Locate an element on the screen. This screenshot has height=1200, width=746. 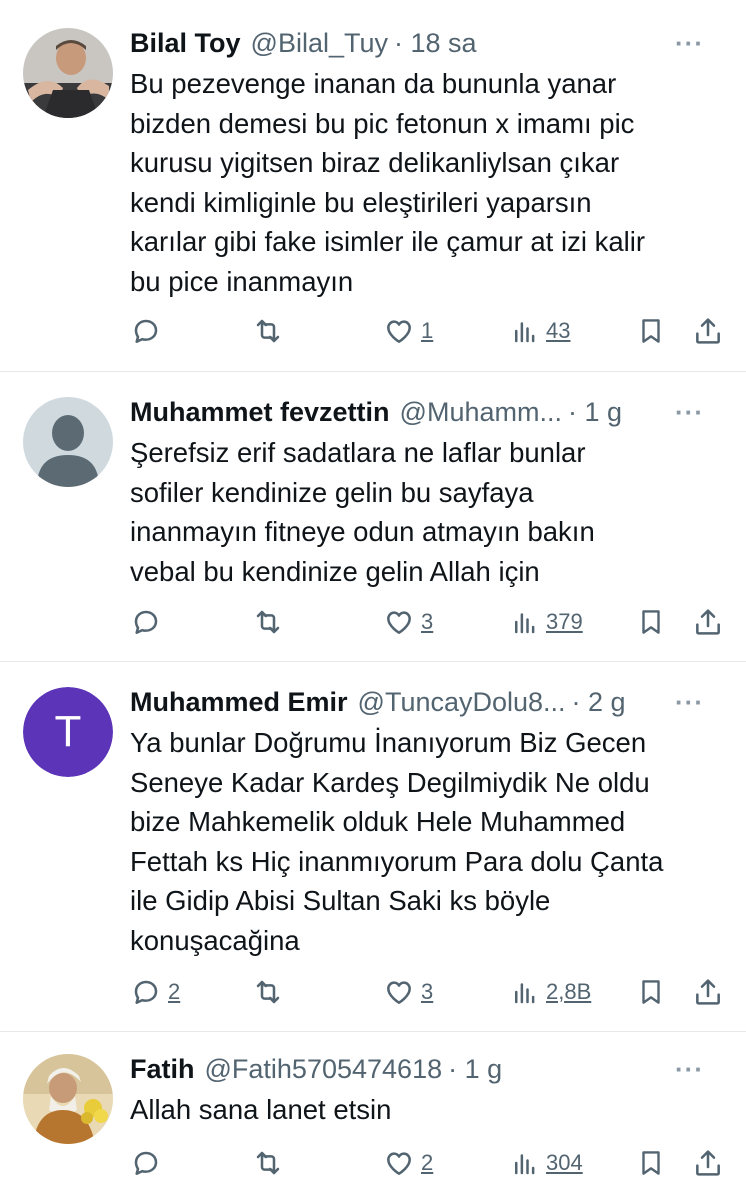
display-name: Bilal Toy is located at coordinates (185, 43).